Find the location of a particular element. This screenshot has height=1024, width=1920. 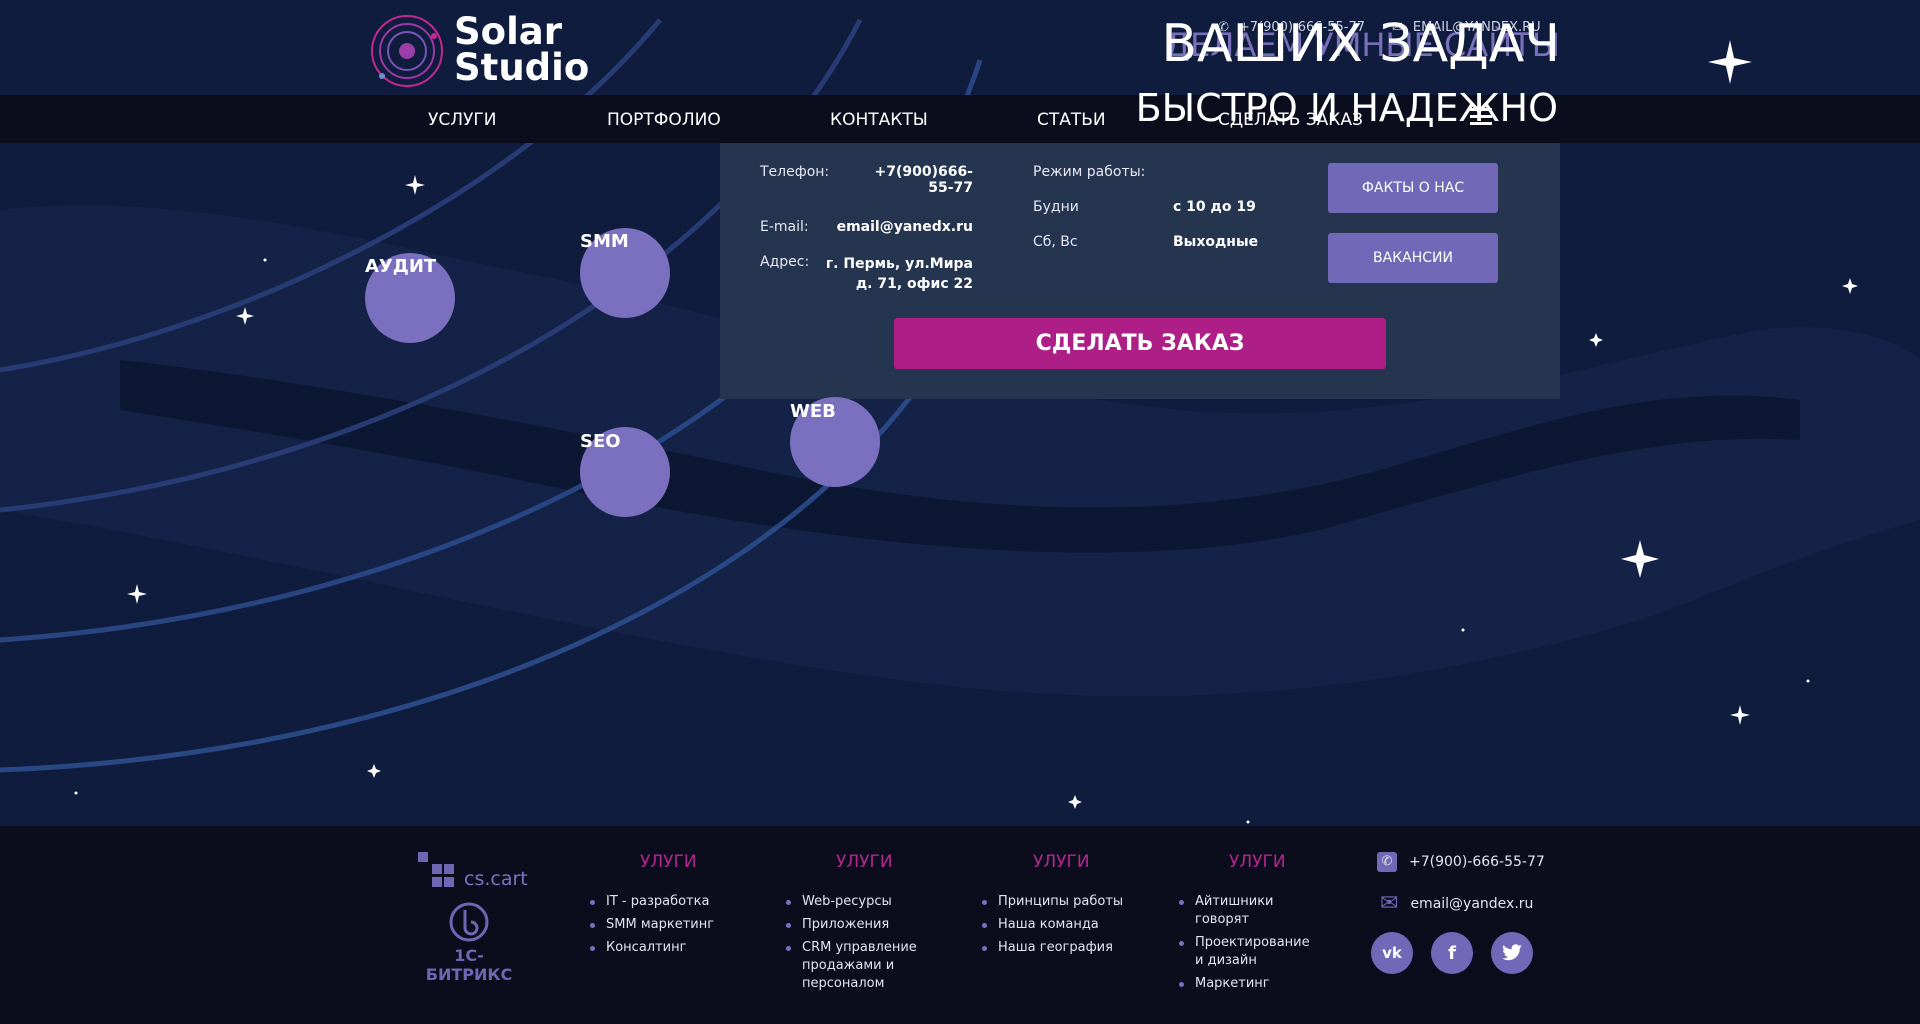

hero-title: ВАШИХ ЗАДАЧ is located at coordinates (1360, 44).